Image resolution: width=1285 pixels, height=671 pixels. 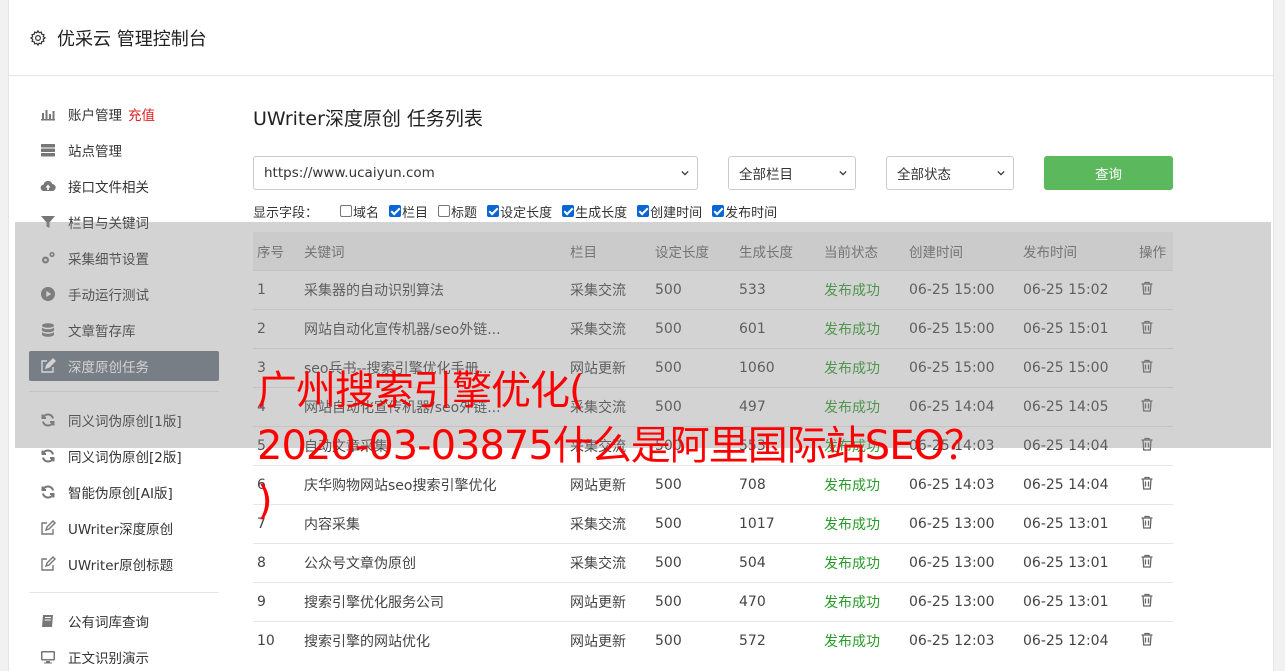 I want to click on sidebar-item-uwriter-title: UWriter原创标题, so click(x=124, y=564).